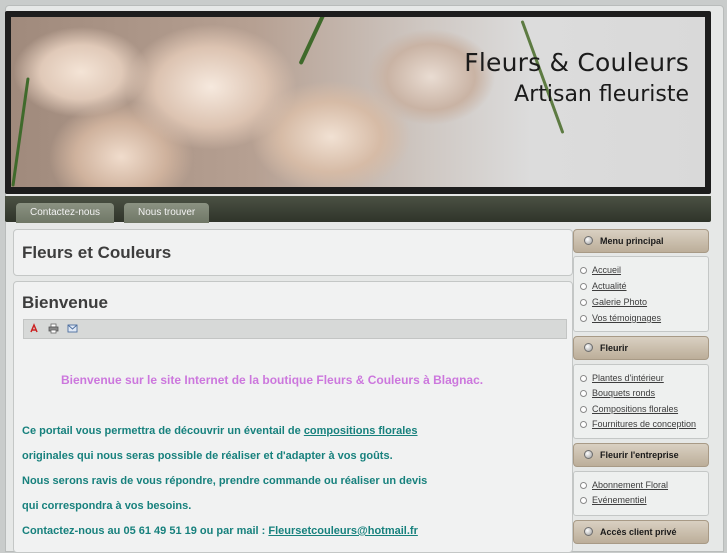 The height and width of the screenshot is (553, 727). Describe the element at coordinates (638, 532) in the screenshot. I see `module-title: Accès client privé` at that location.